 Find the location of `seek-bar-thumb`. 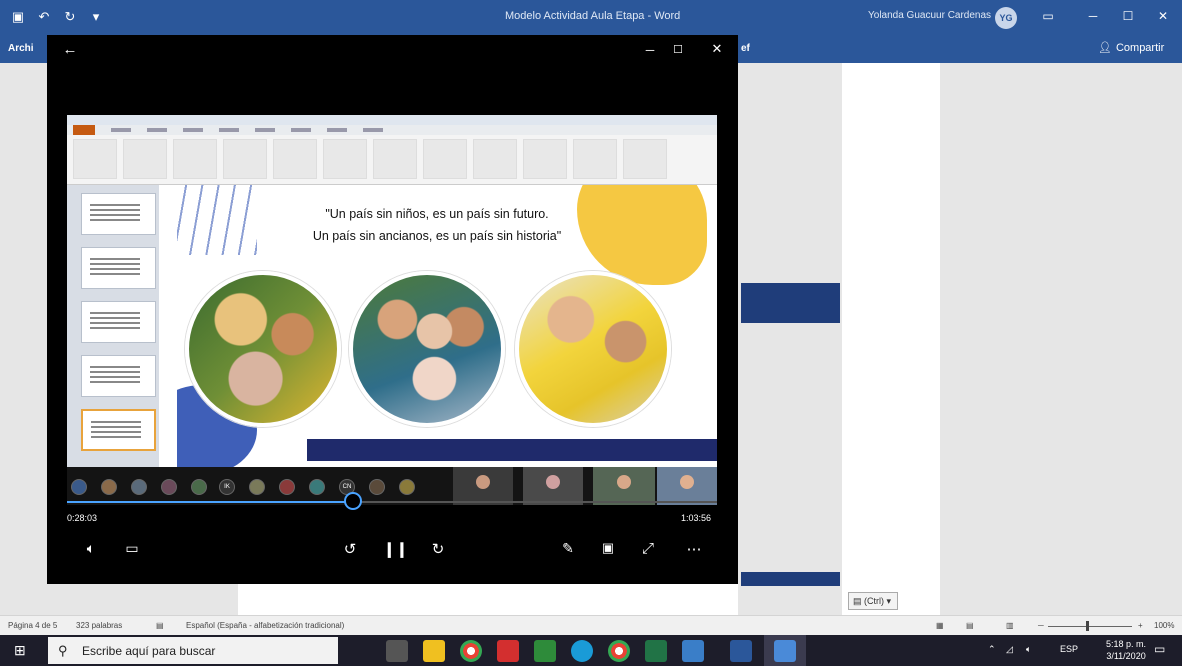

seek-bar-thumb is located at coordinates (353, 501).